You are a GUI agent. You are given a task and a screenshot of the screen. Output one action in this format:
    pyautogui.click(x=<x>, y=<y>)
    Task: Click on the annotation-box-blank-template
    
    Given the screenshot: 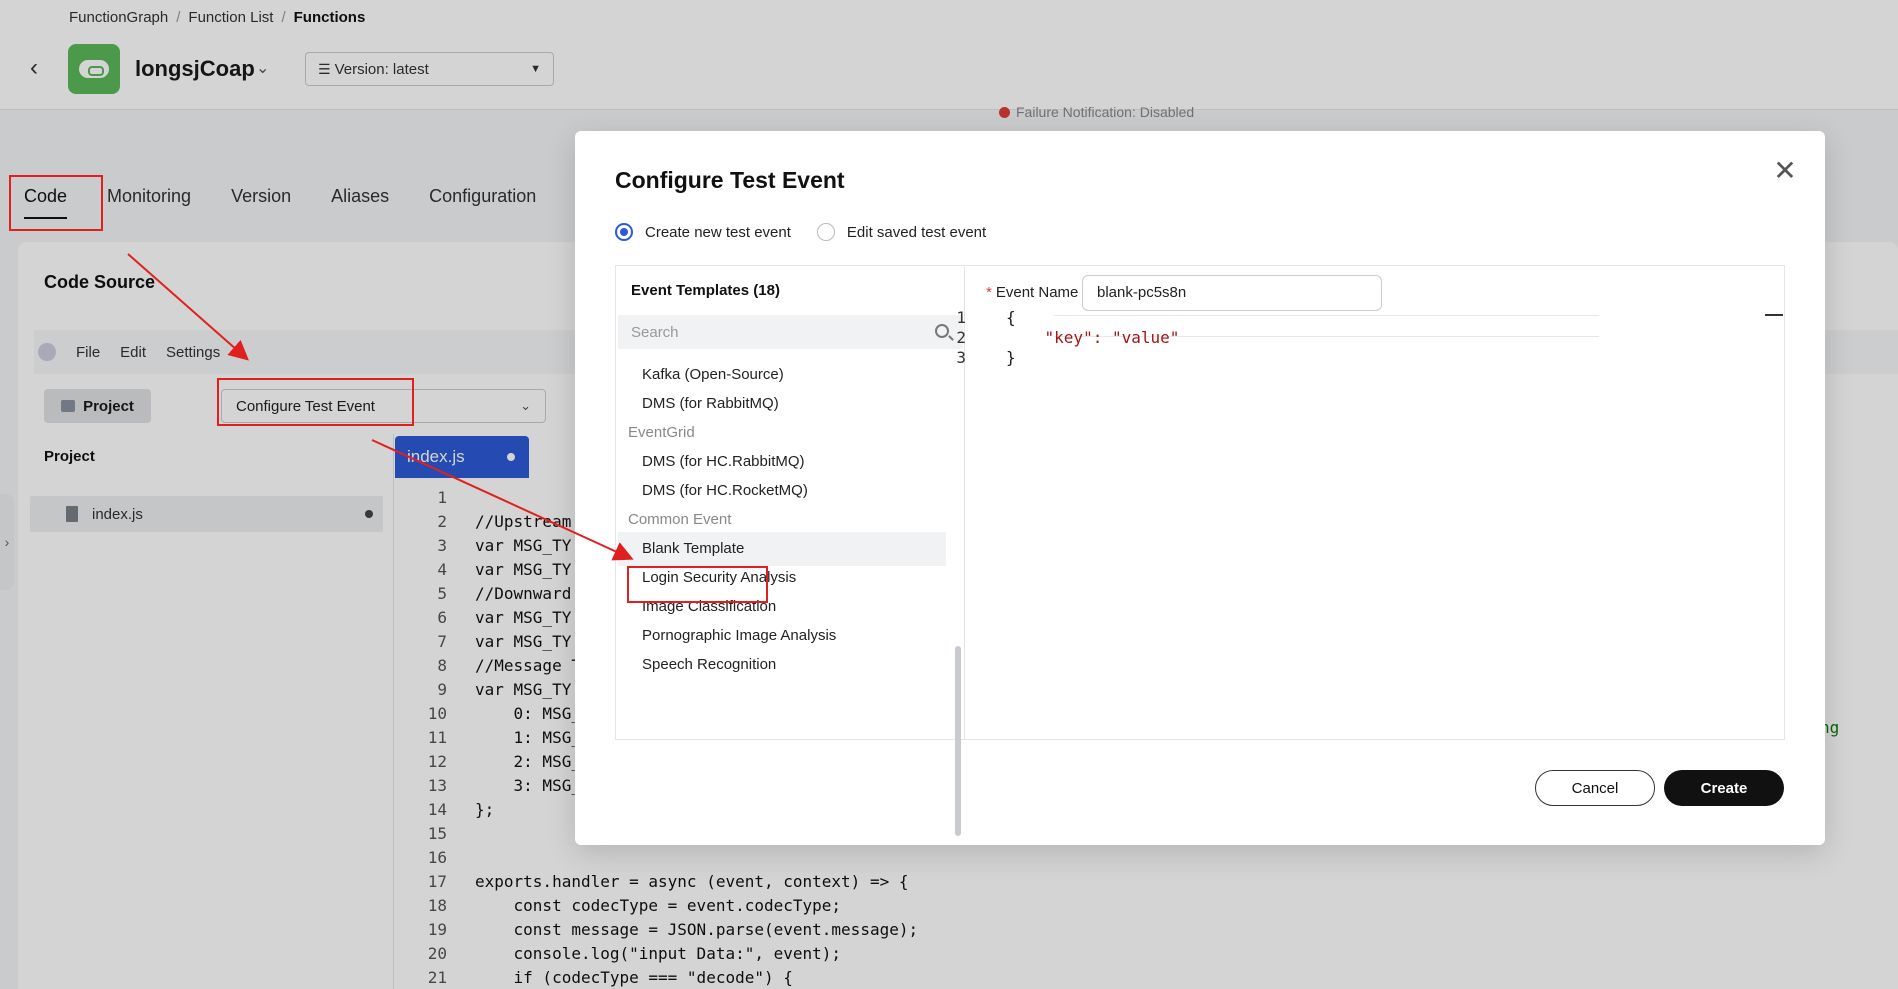 What is the action you would take?
    pyautogui.click(x=697, y=584)
    